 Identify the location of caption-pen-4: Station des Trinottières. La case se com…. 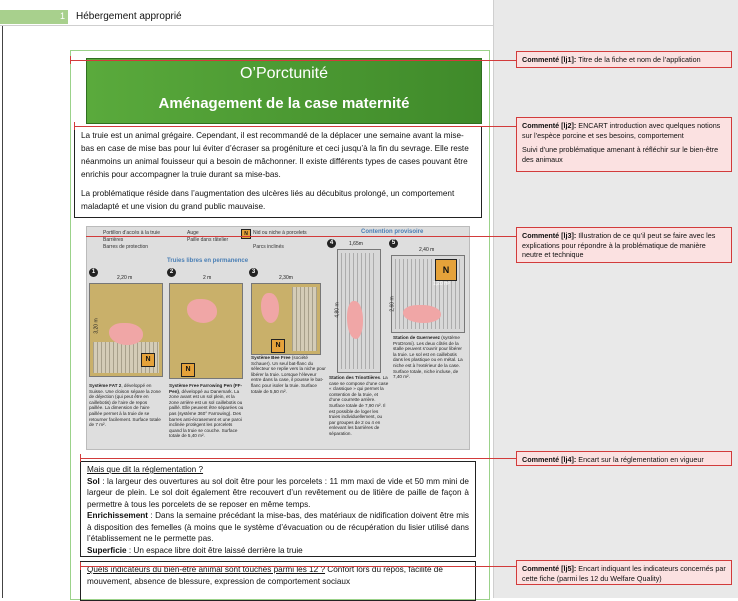
(359, 406).